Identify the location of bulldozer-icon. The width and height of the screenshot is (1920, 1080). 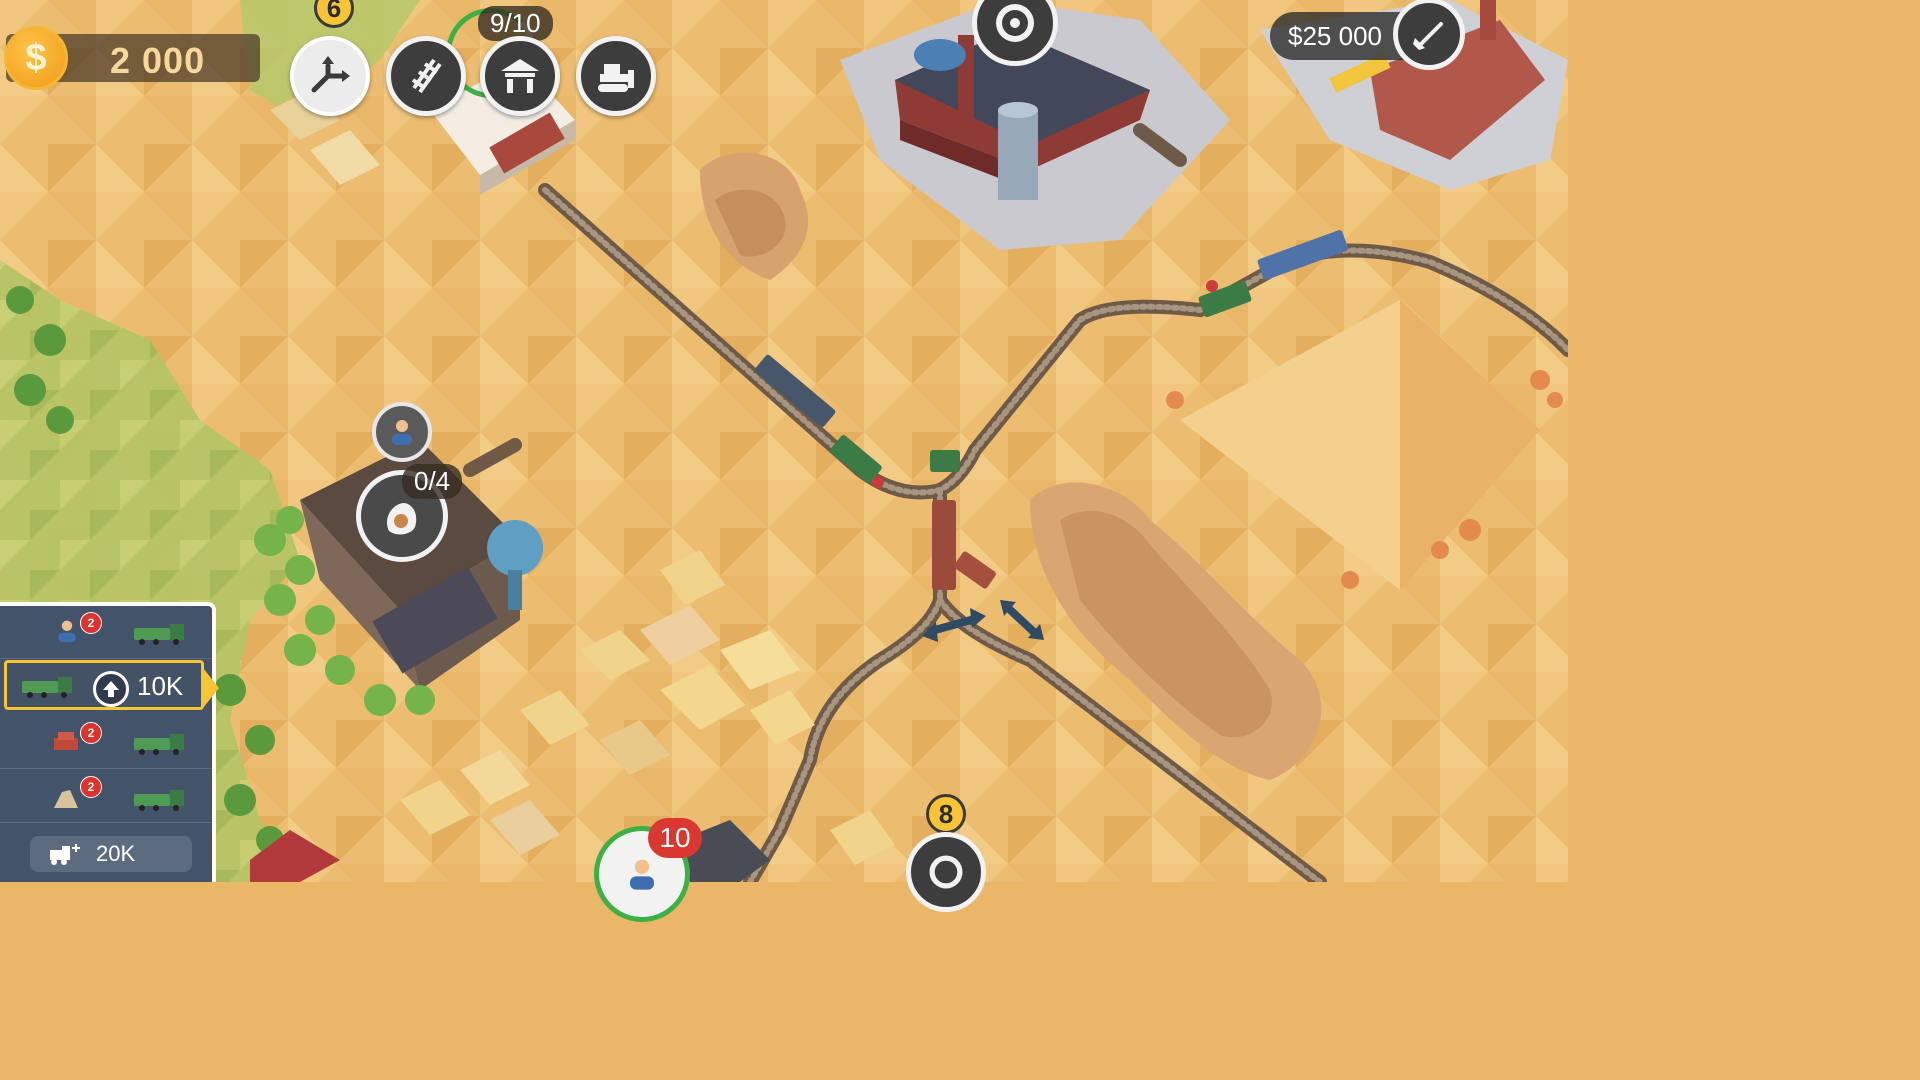
(616, 78).